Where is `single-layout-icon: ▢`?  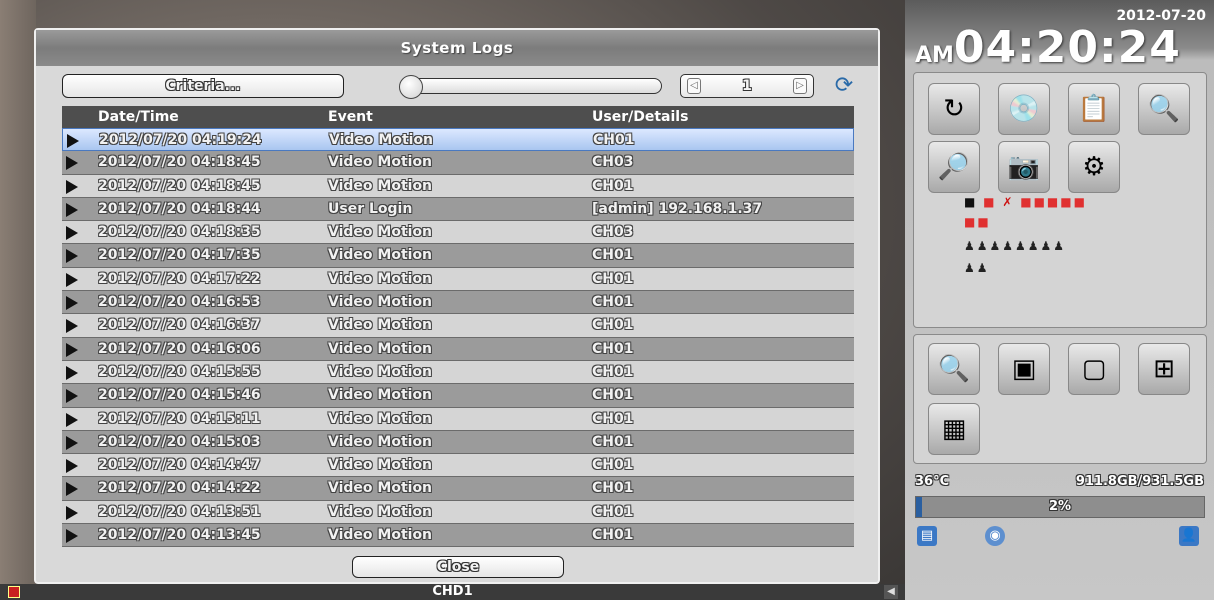 single-layout-icon: ▢ is located at coordinates (1094, 369).